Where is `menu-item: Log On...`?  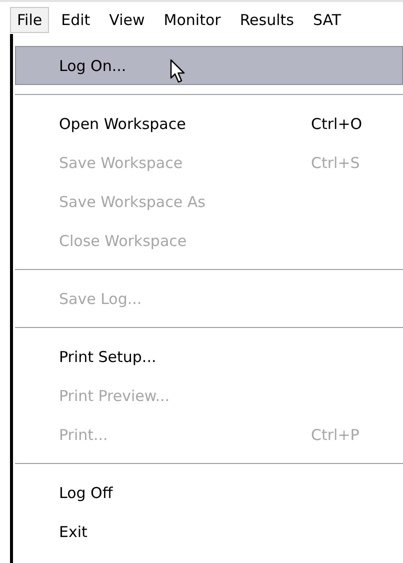 menu-item: Log On... is located at coordinates (209, 65).